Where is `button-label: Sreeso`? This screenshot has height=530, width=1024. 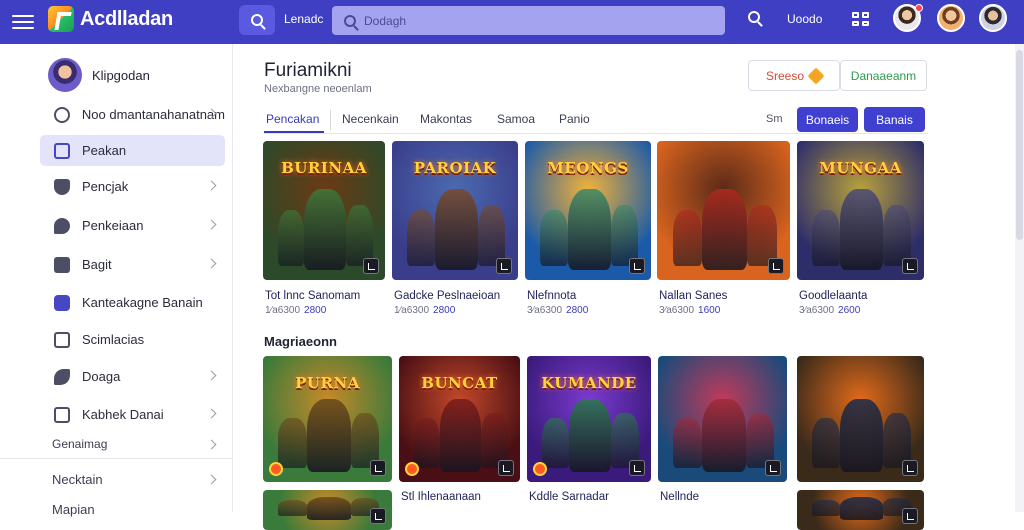
button-label: Sreeso is located at coordinates (785, 75).